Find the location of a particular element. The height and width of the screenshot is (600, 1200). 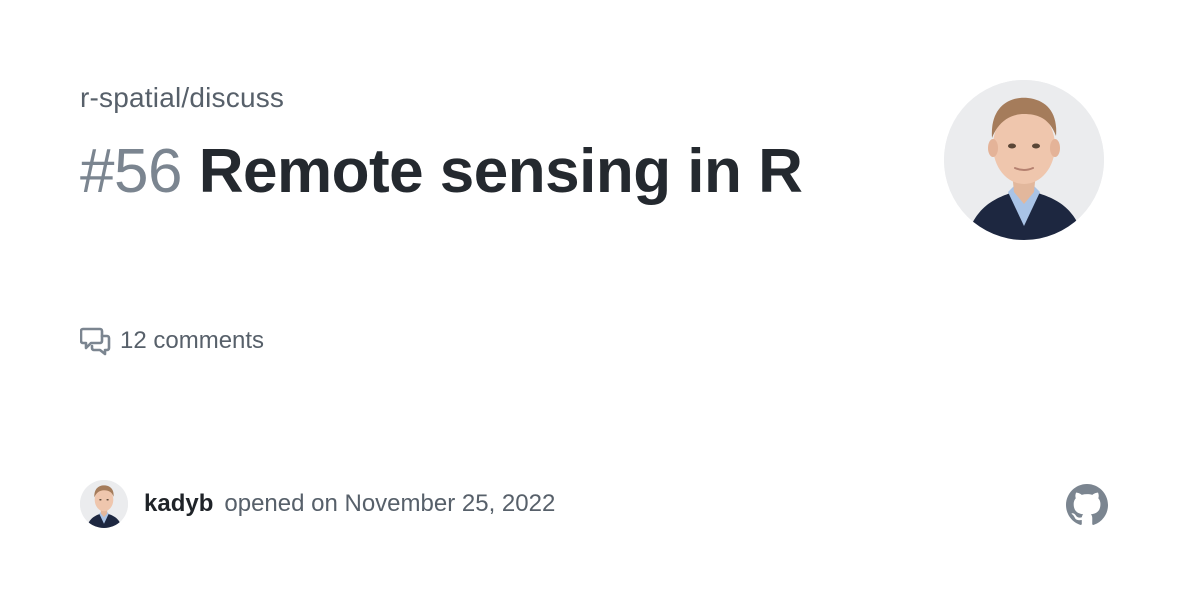

comment-discussion-icon is located at coordinates (96, 341).